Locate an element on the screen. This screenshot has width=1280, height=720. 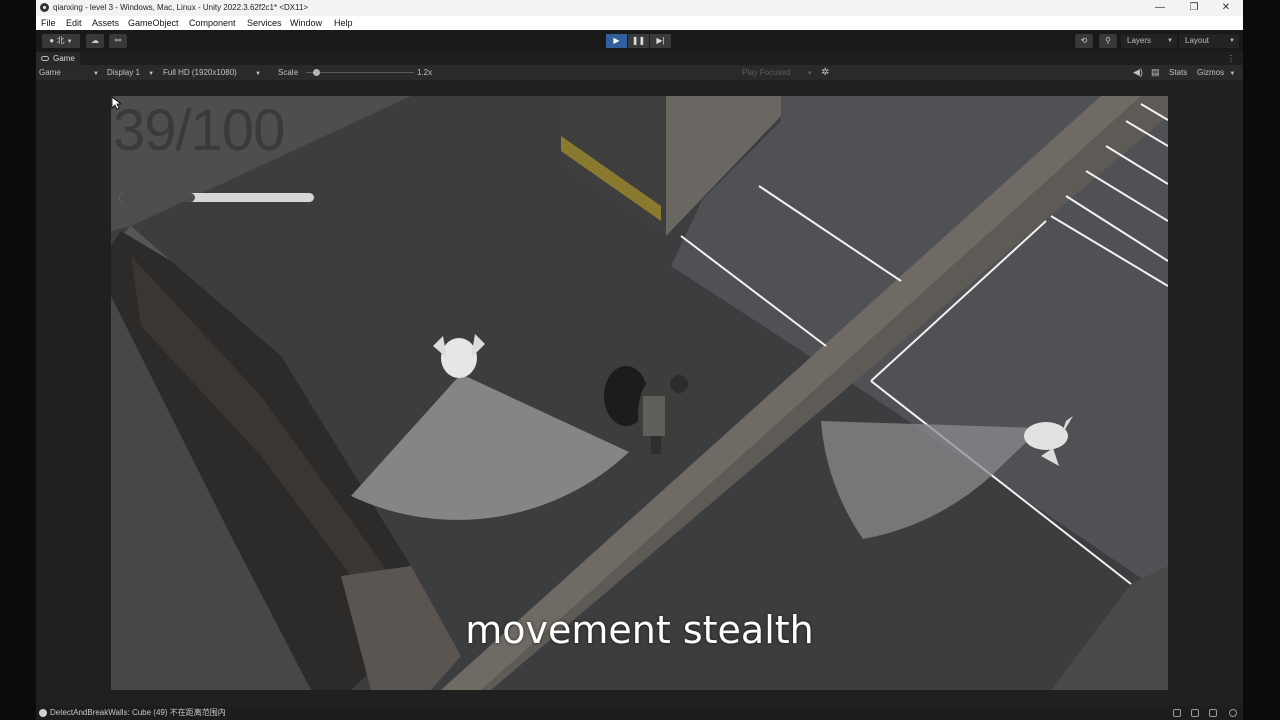
cloud-icon: ☁ is located at coordinates (95, 40).